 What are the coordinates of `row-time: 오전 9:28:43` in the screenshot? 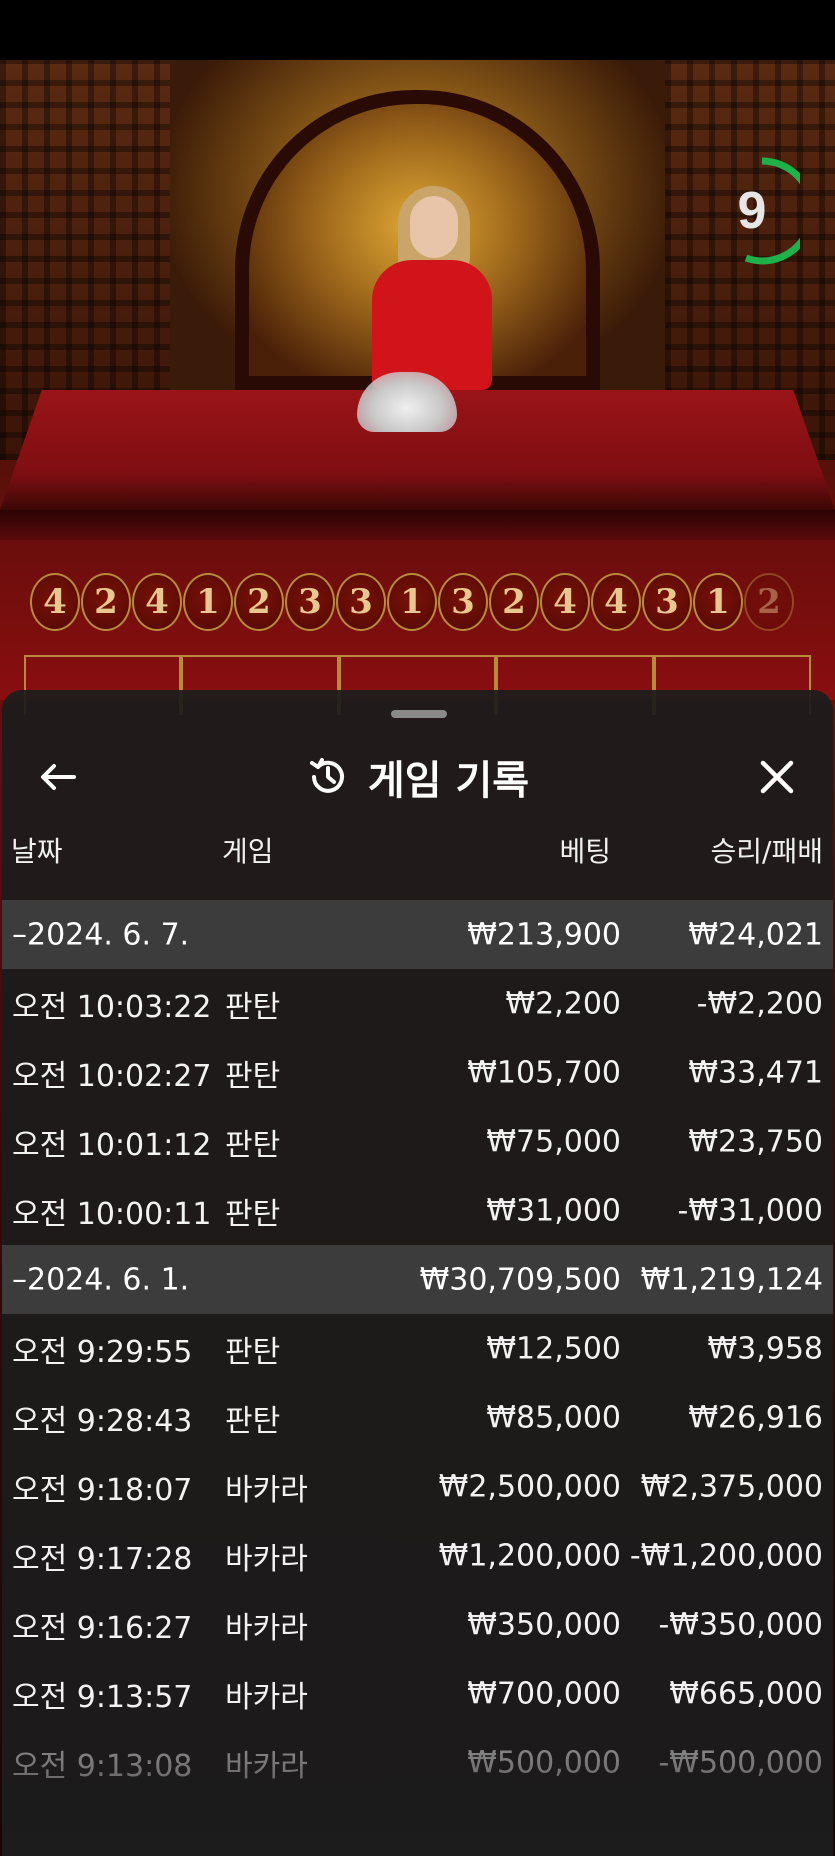 It's located at (102, 1421).